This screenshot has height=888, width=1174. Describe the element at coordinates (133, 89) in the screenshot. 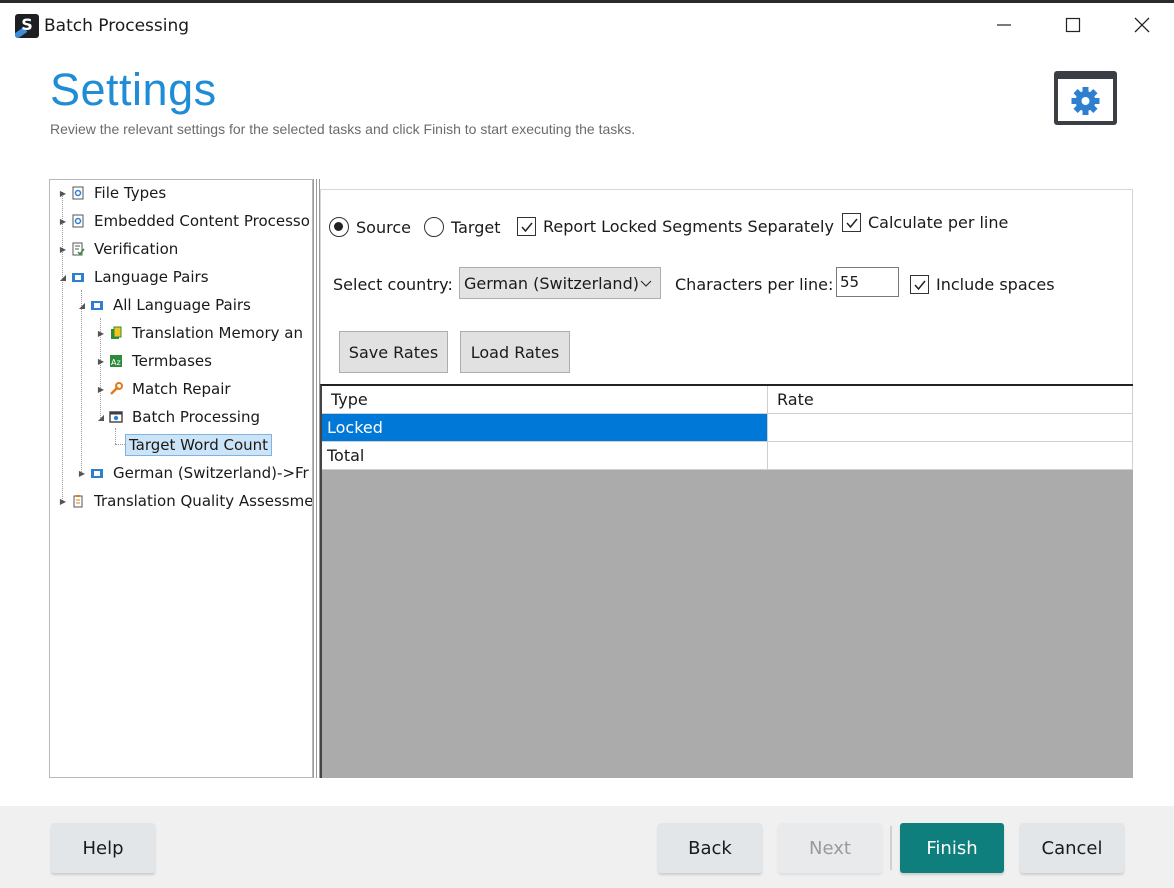

I see `page-title: Settings` at that location.